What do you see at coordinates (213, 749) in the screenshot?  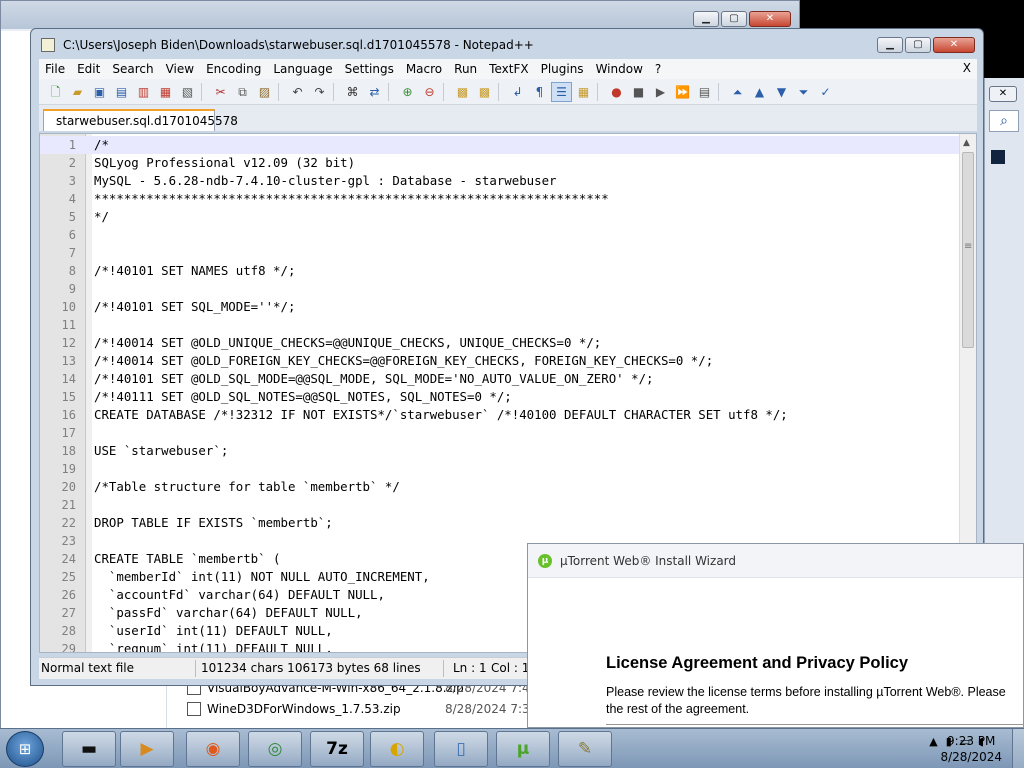 I see `firefox-icon: ◉` at bounding box center [213, 749].